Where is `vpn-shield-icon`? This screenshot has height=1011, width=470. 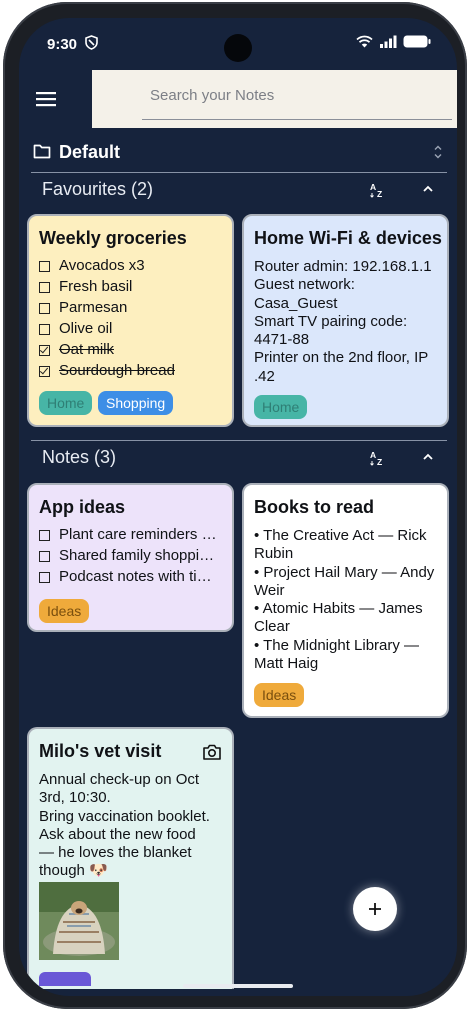
vpn-shield-icon is located at coordinates (91, 42).